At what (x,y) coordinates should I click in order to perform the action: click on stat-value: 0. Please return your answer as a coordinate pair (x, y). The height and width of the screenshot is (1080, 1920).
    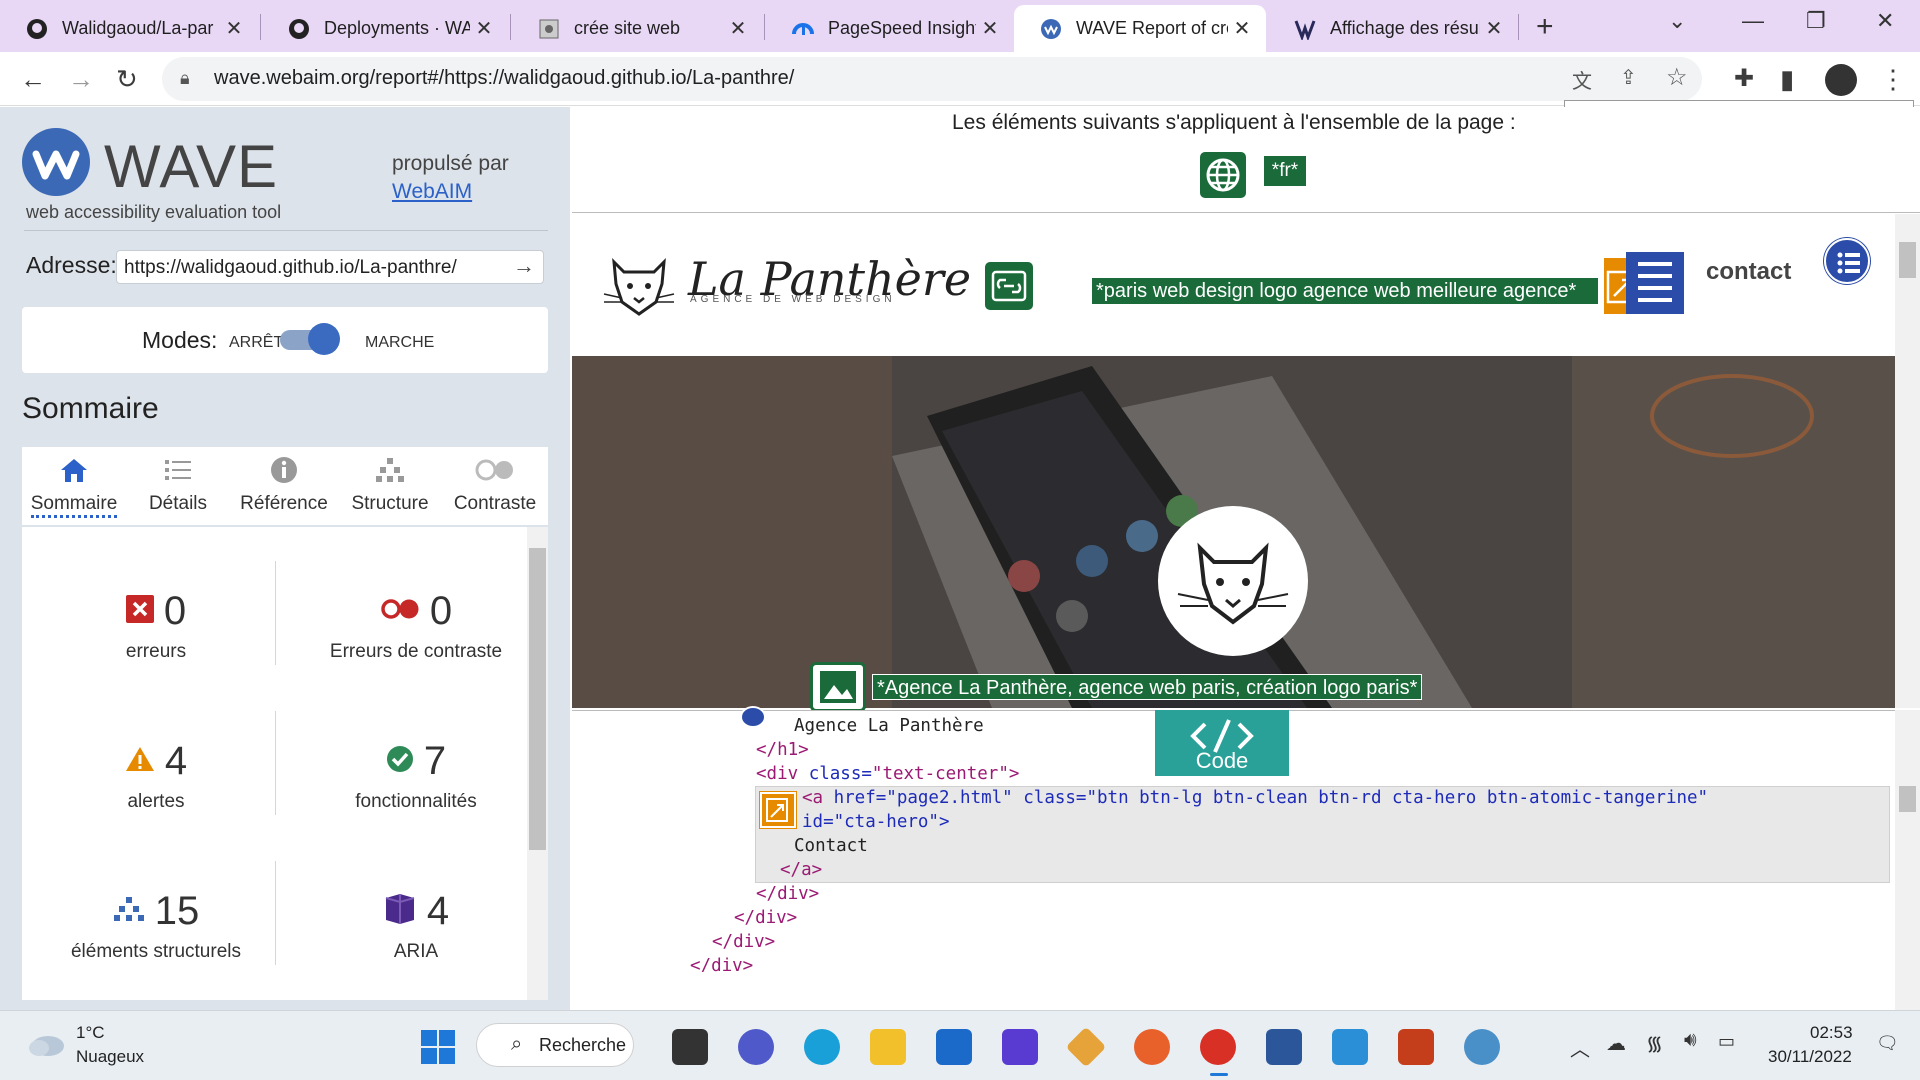
    Looking at the image, I should click on (175, 610).